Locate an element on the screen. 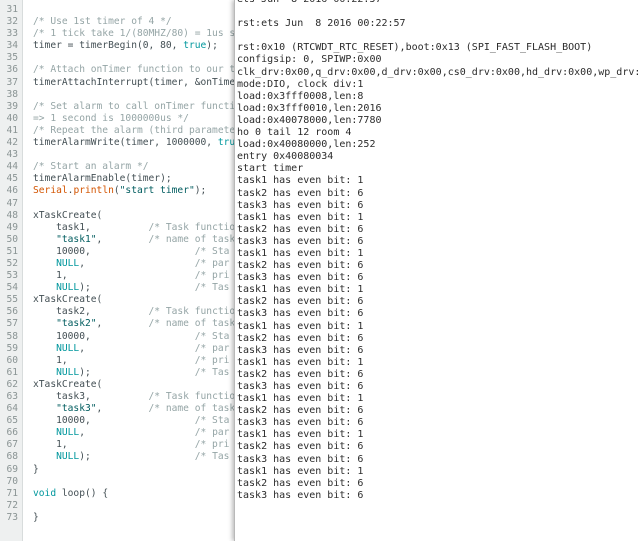 This screenshot has height=541, width=640. code-token: 10000, is located at coordinates (114, 336).